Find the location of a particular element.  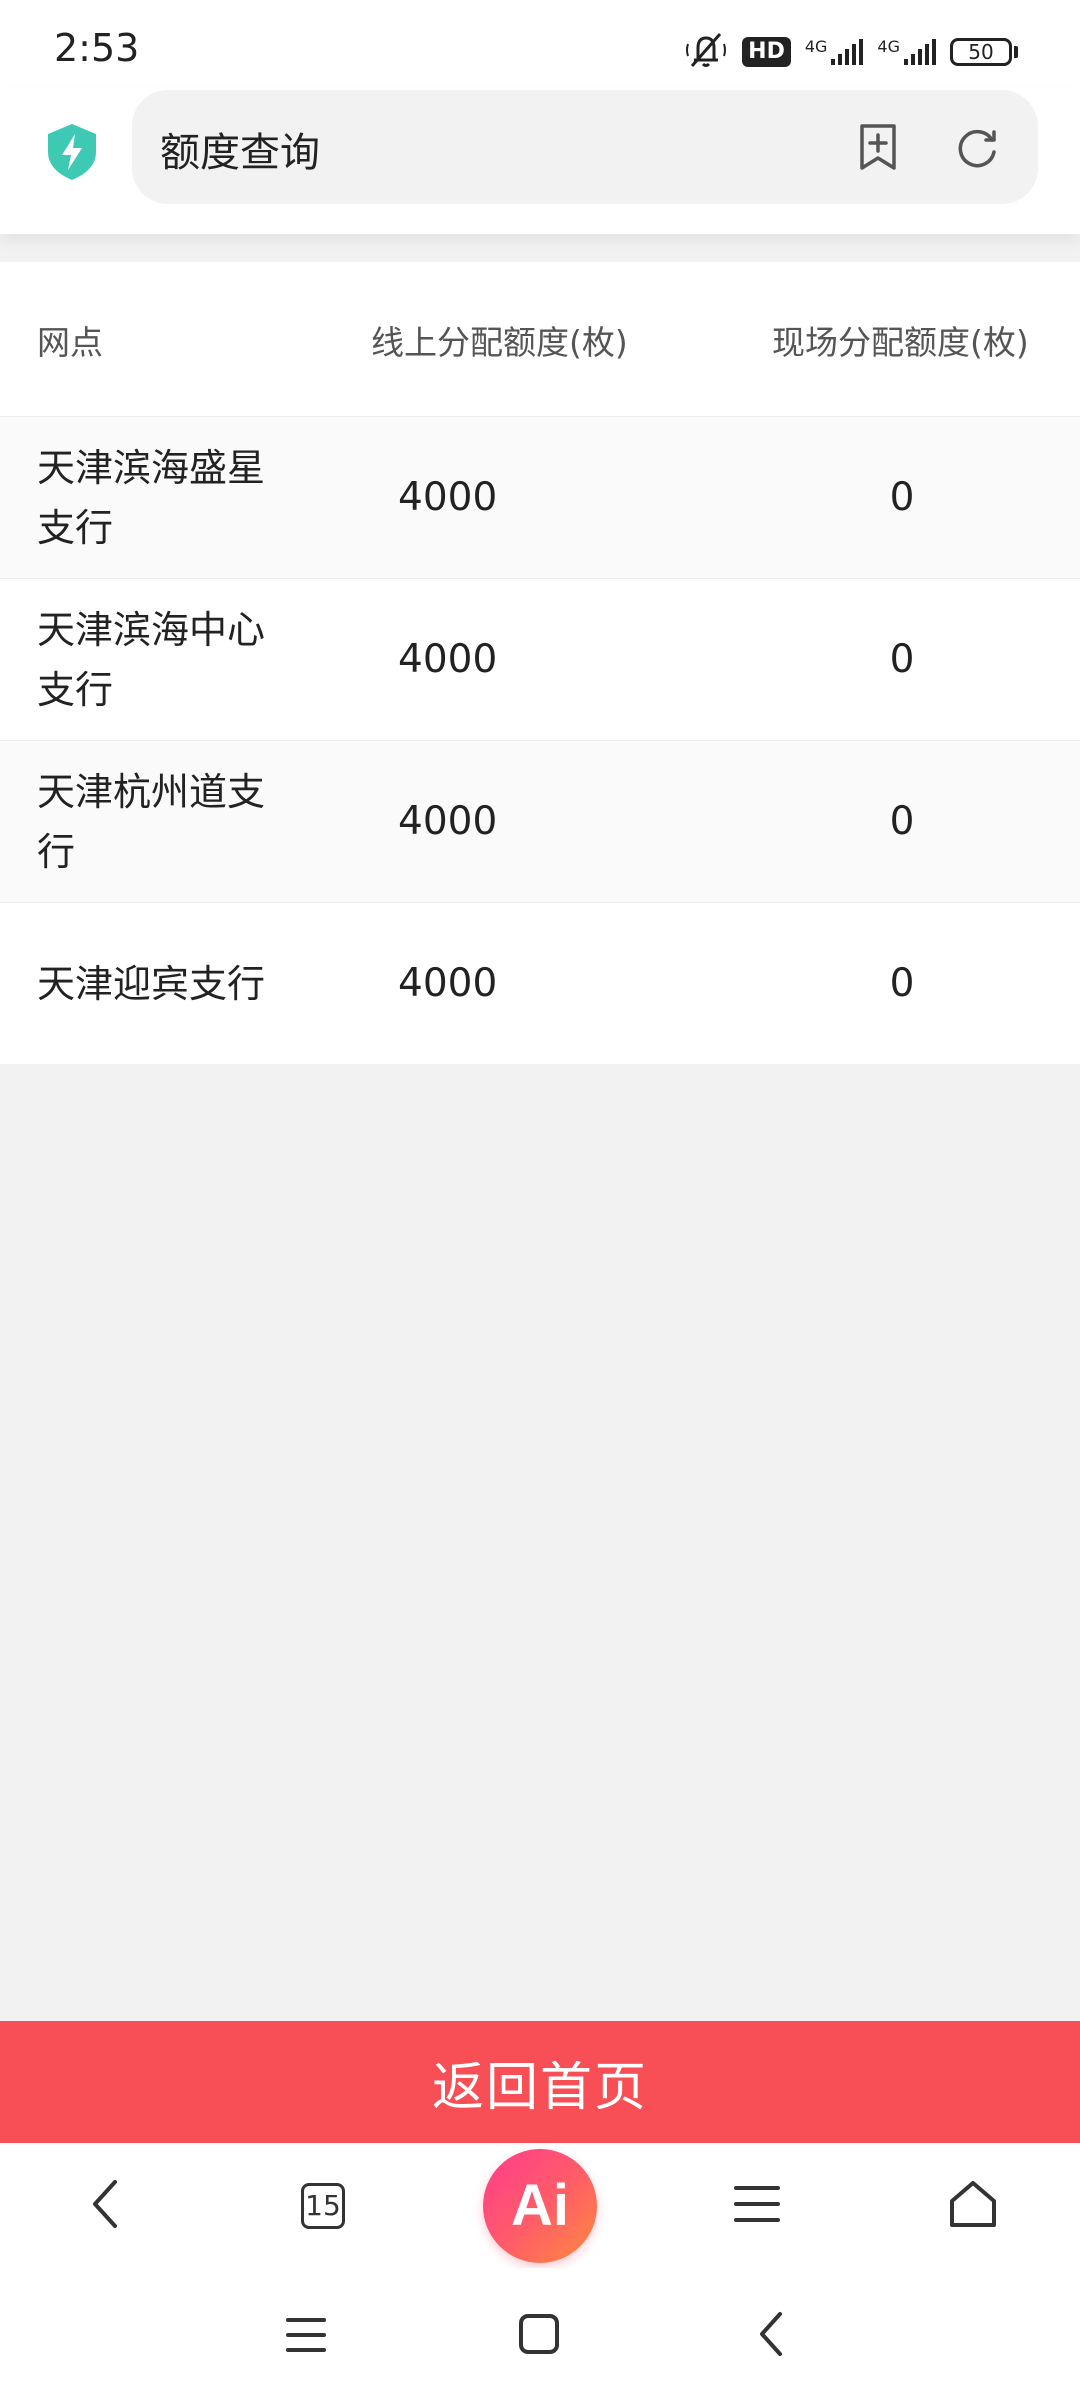

mute-bell-icon is located at coordinates (706, 52).